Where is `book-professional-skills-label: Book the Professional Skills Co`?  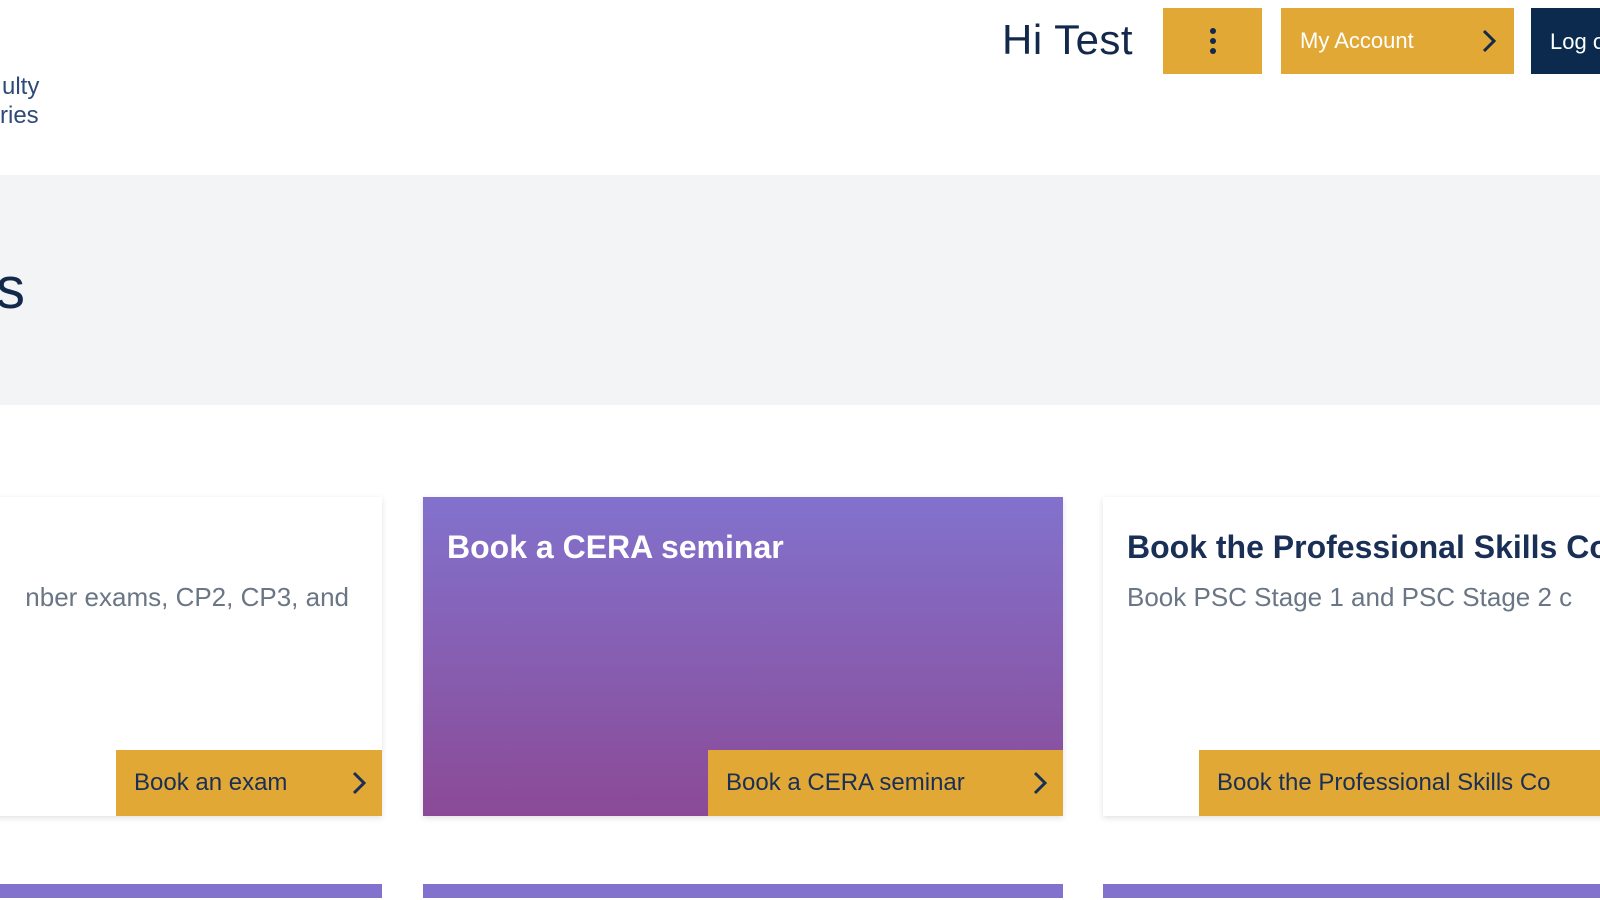 book-professional-skills-label: Book the Professional Skills Co is located at coordinates (1384, 782).